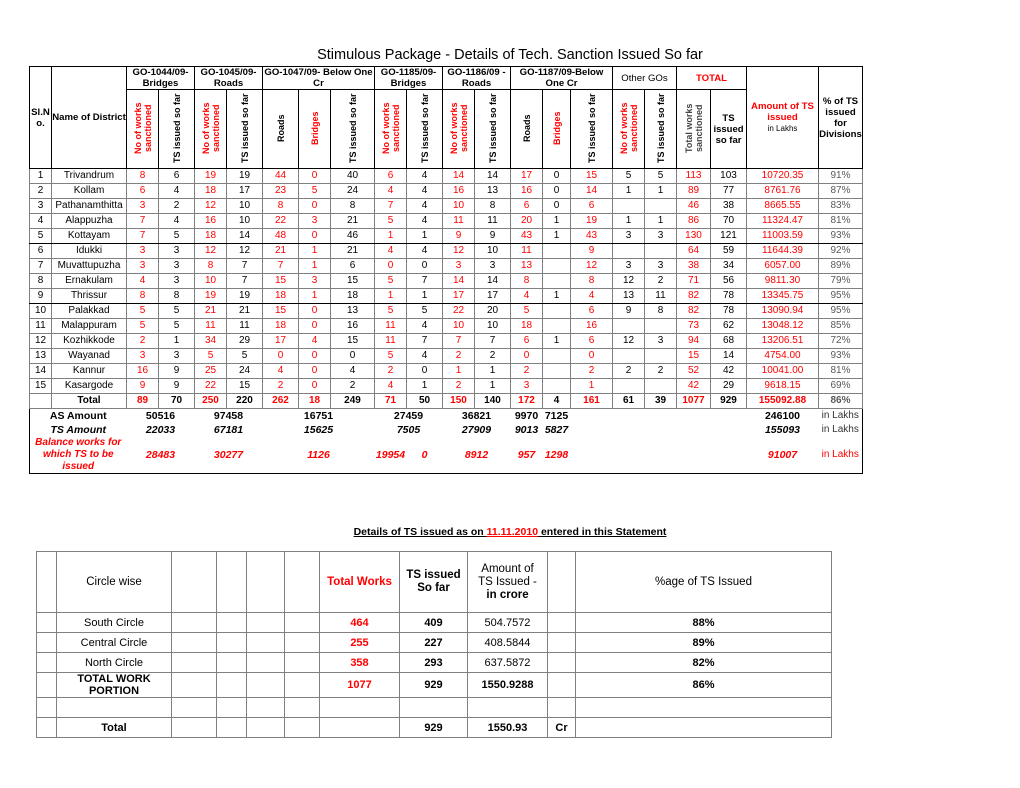  I want to click on summary-go1187-bridges: 7125, so click(556, 416).